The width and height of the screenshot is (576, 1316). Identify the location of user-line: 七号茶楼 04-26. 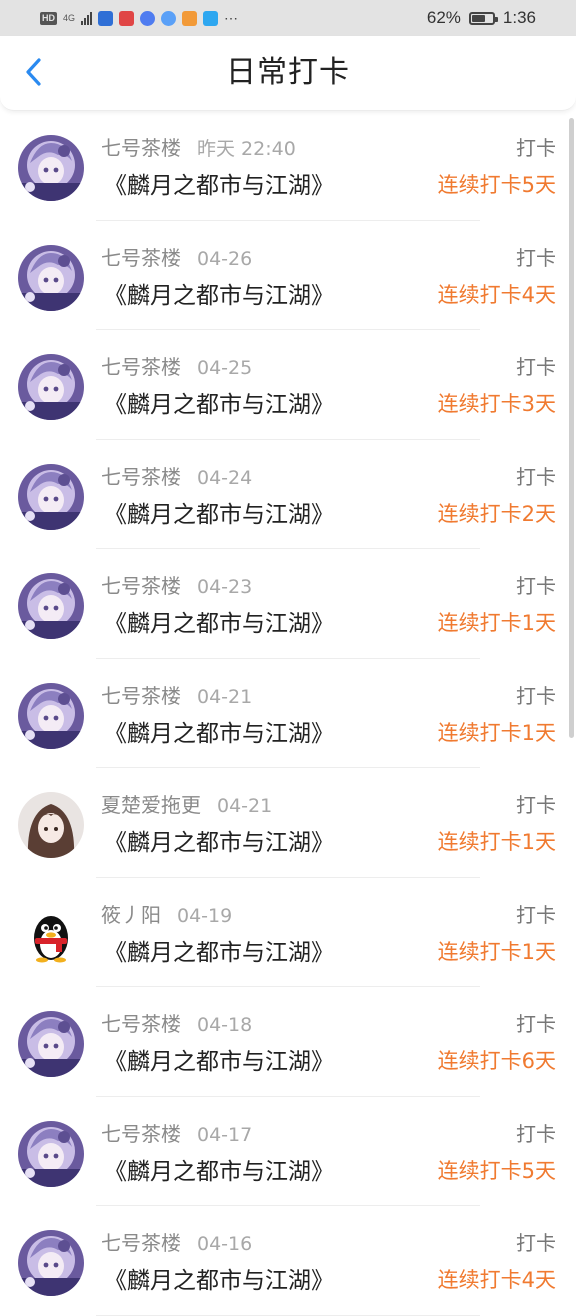
(176, 256).